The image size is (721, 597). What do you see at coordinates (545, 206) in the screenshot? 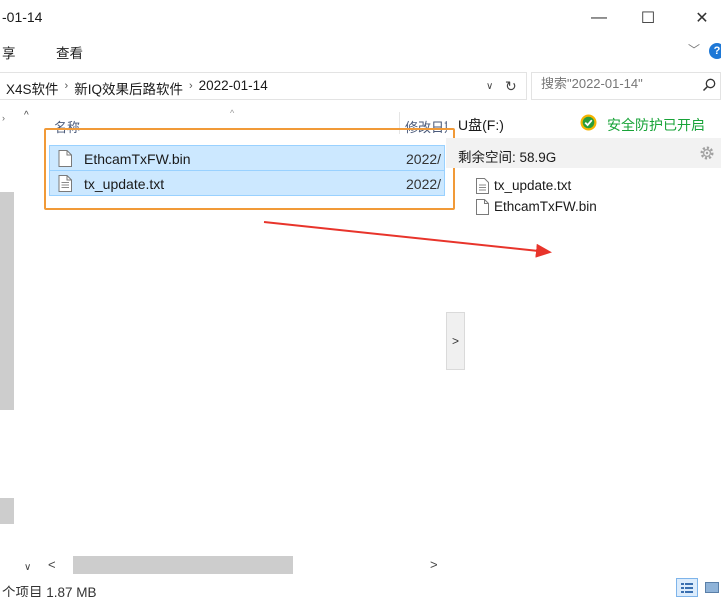
I see `usb-file-name: EthcamTxFW.bin` at bounding box center [545, 206].